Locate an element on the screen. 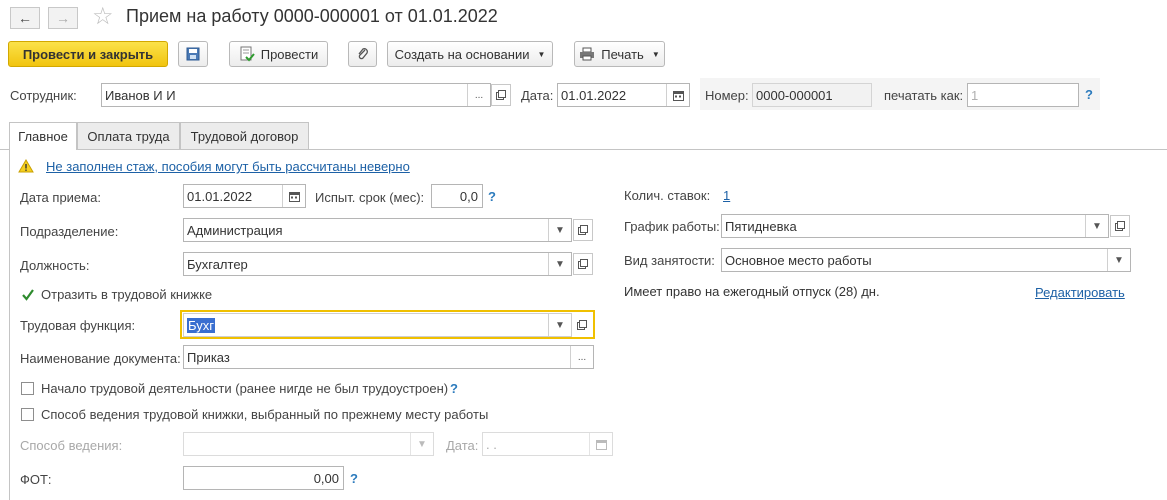 This screenshot has height=500, width=1167. method-date-label: Дата: is located at coordinates (462, 445).